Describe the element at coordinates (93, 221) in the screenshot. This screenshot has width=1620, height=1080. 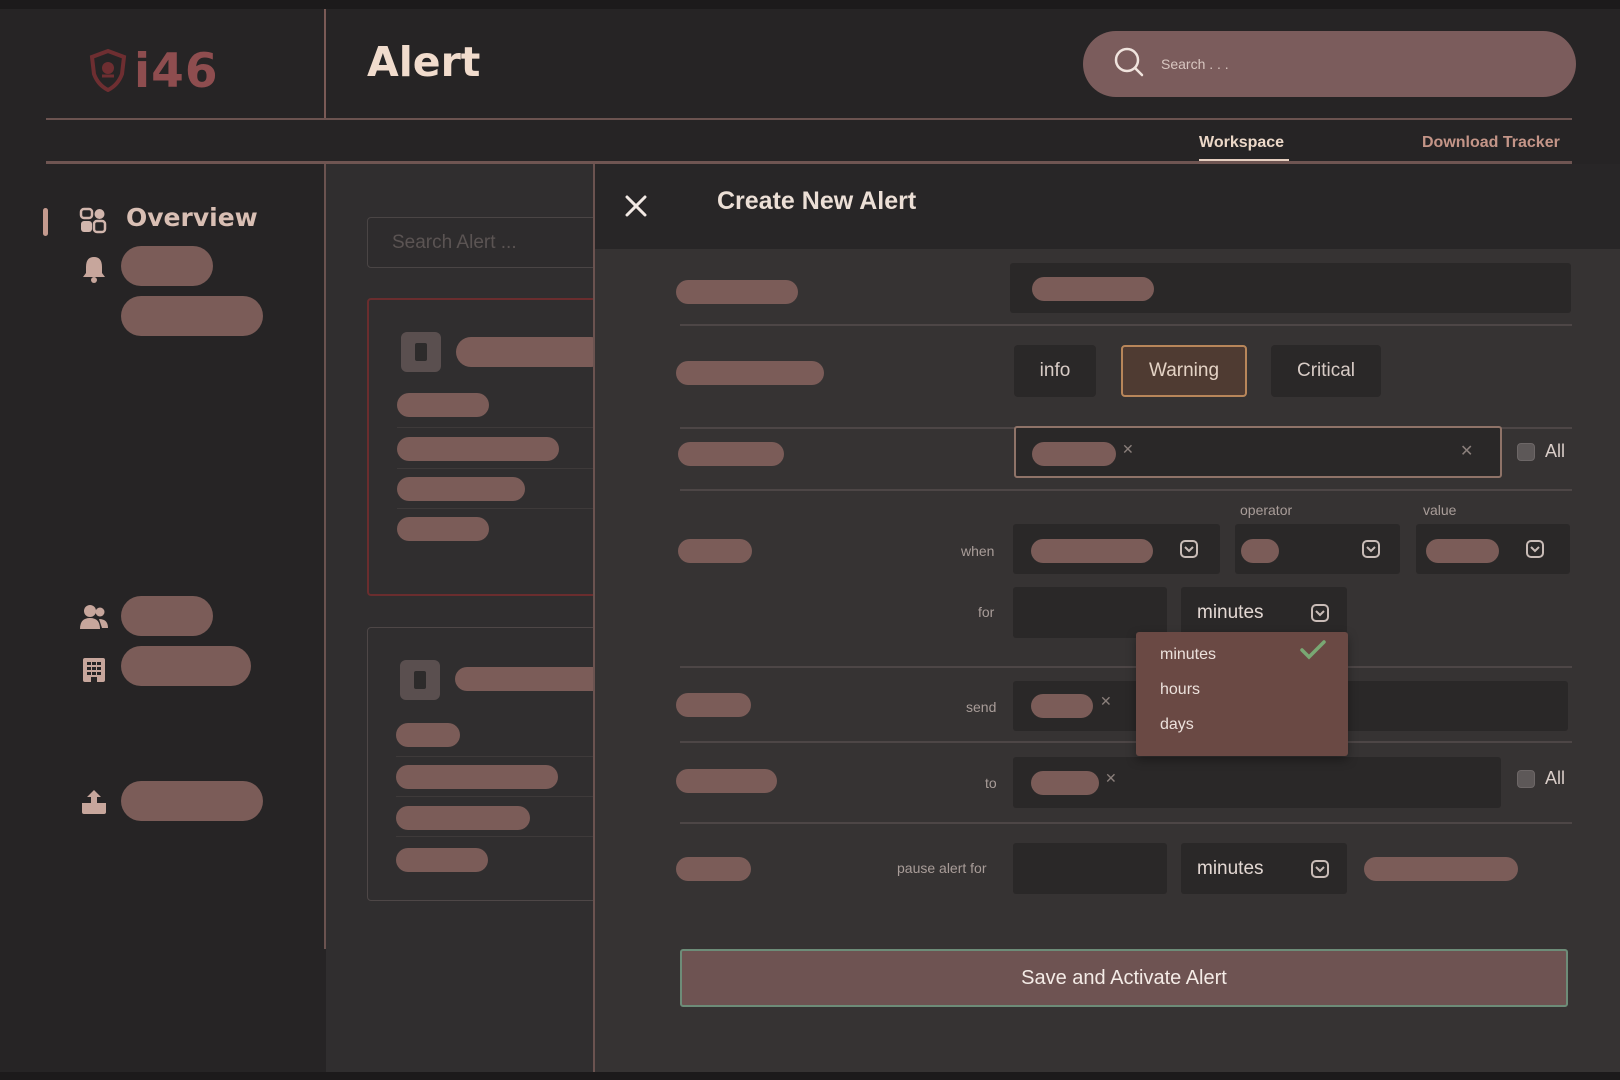
I see `overview-icon` at that location.